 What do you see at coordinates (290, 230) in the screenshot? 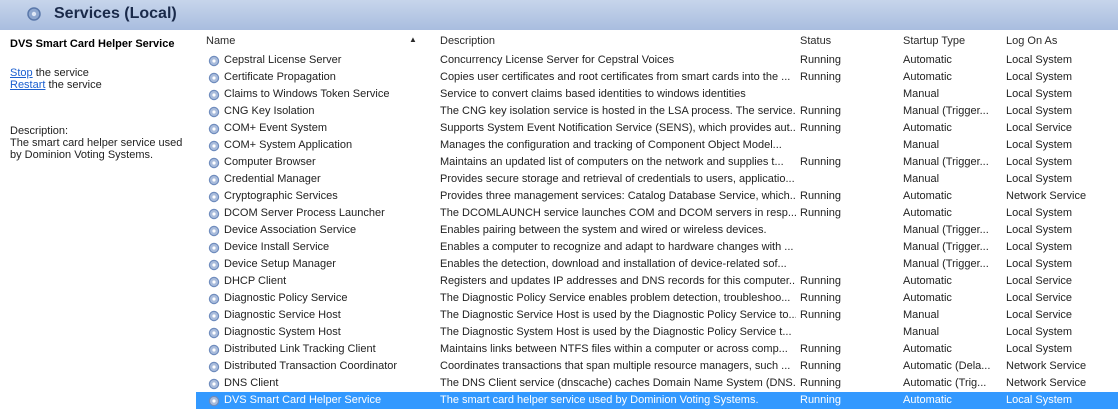
I see `cell-name: Device Association Service` at bounding box center [290, 230].